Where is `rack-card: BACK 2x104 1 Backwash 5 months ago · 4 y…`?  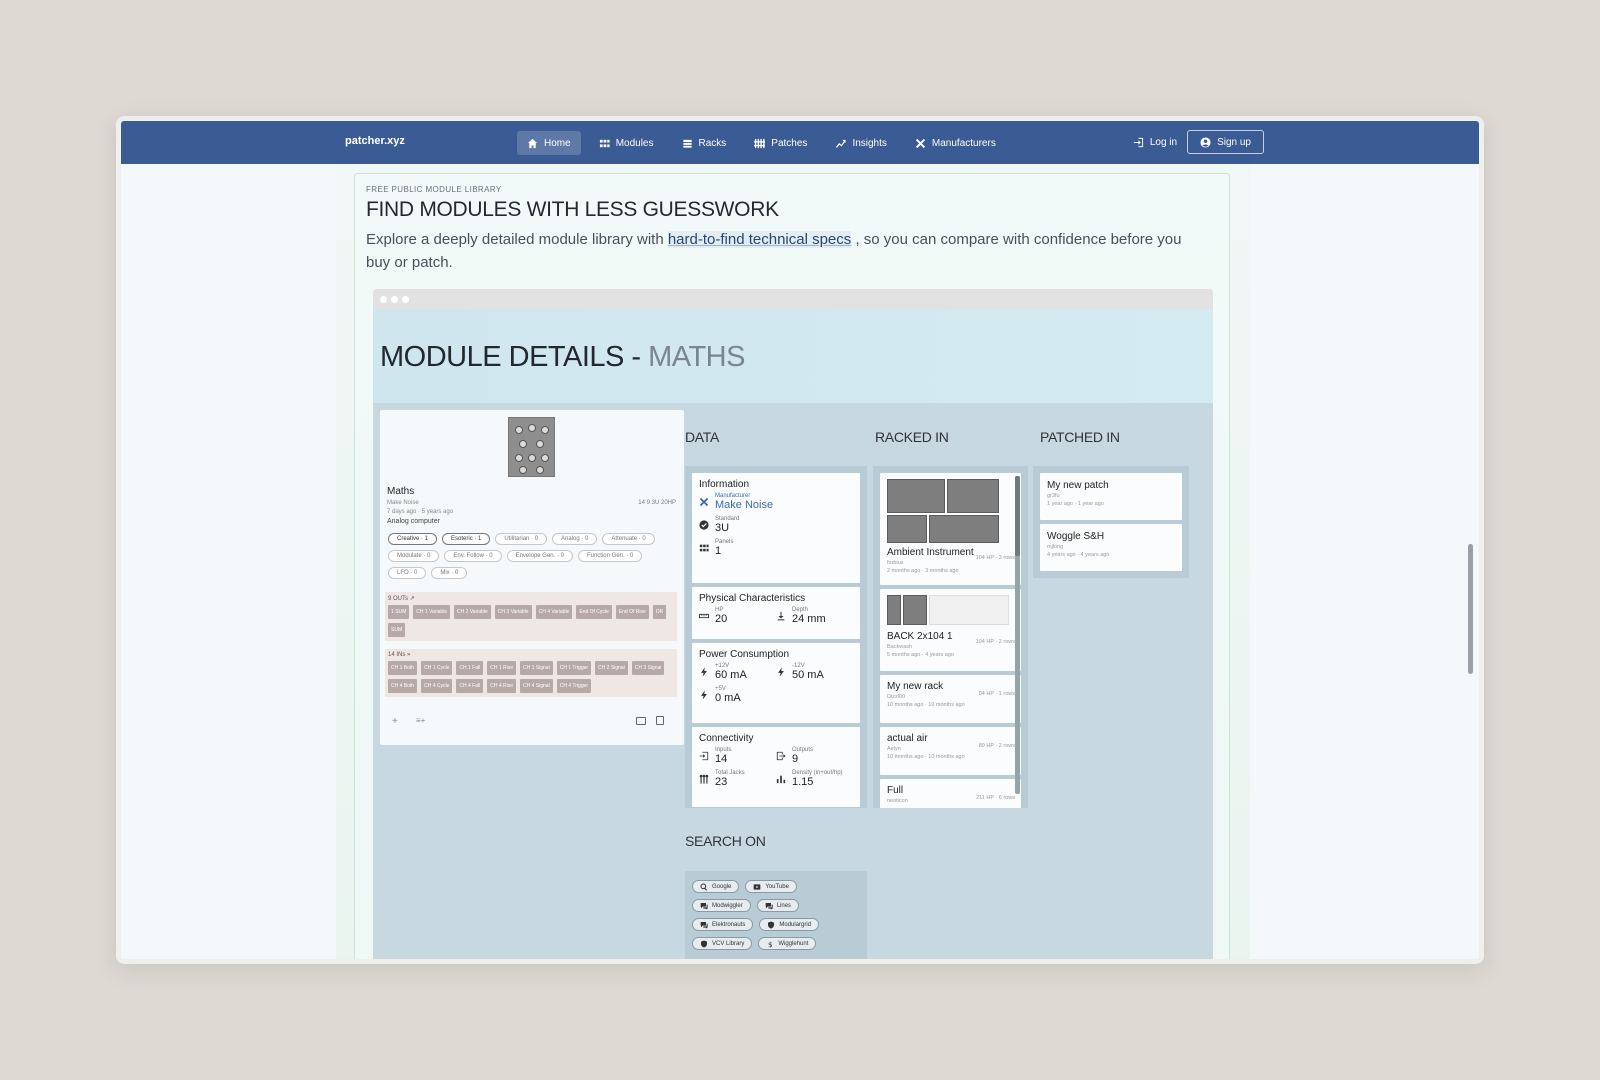 rack-card: BACK 2x104 1 Backwash 5 months ago · 4 y… is located at coordinates (950, 630).